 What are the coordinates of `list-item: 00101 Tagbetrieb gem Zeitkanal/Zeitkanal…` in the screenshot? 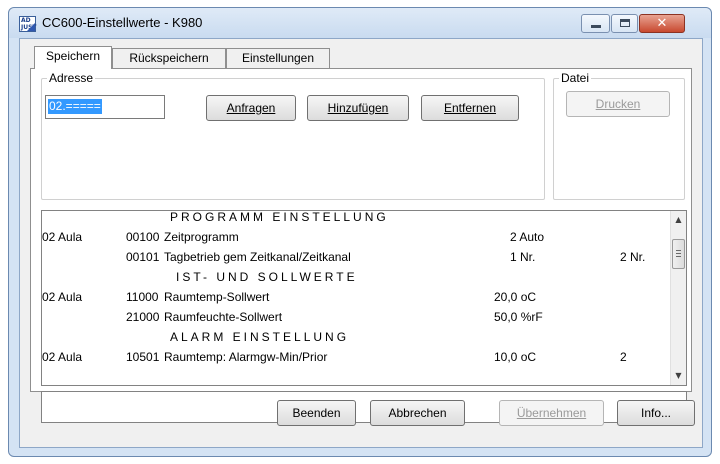 It's located at (357, 257).